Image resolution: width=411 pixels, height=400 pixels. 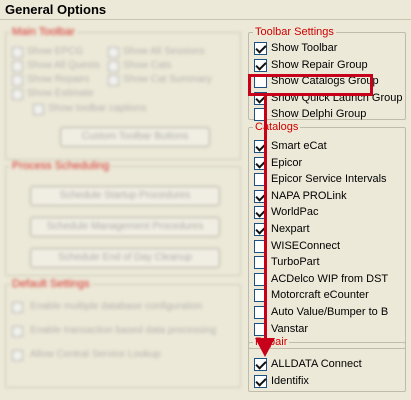 I want to click on blur-label-8: Show Cat Summary, so click(x=167, y=79).